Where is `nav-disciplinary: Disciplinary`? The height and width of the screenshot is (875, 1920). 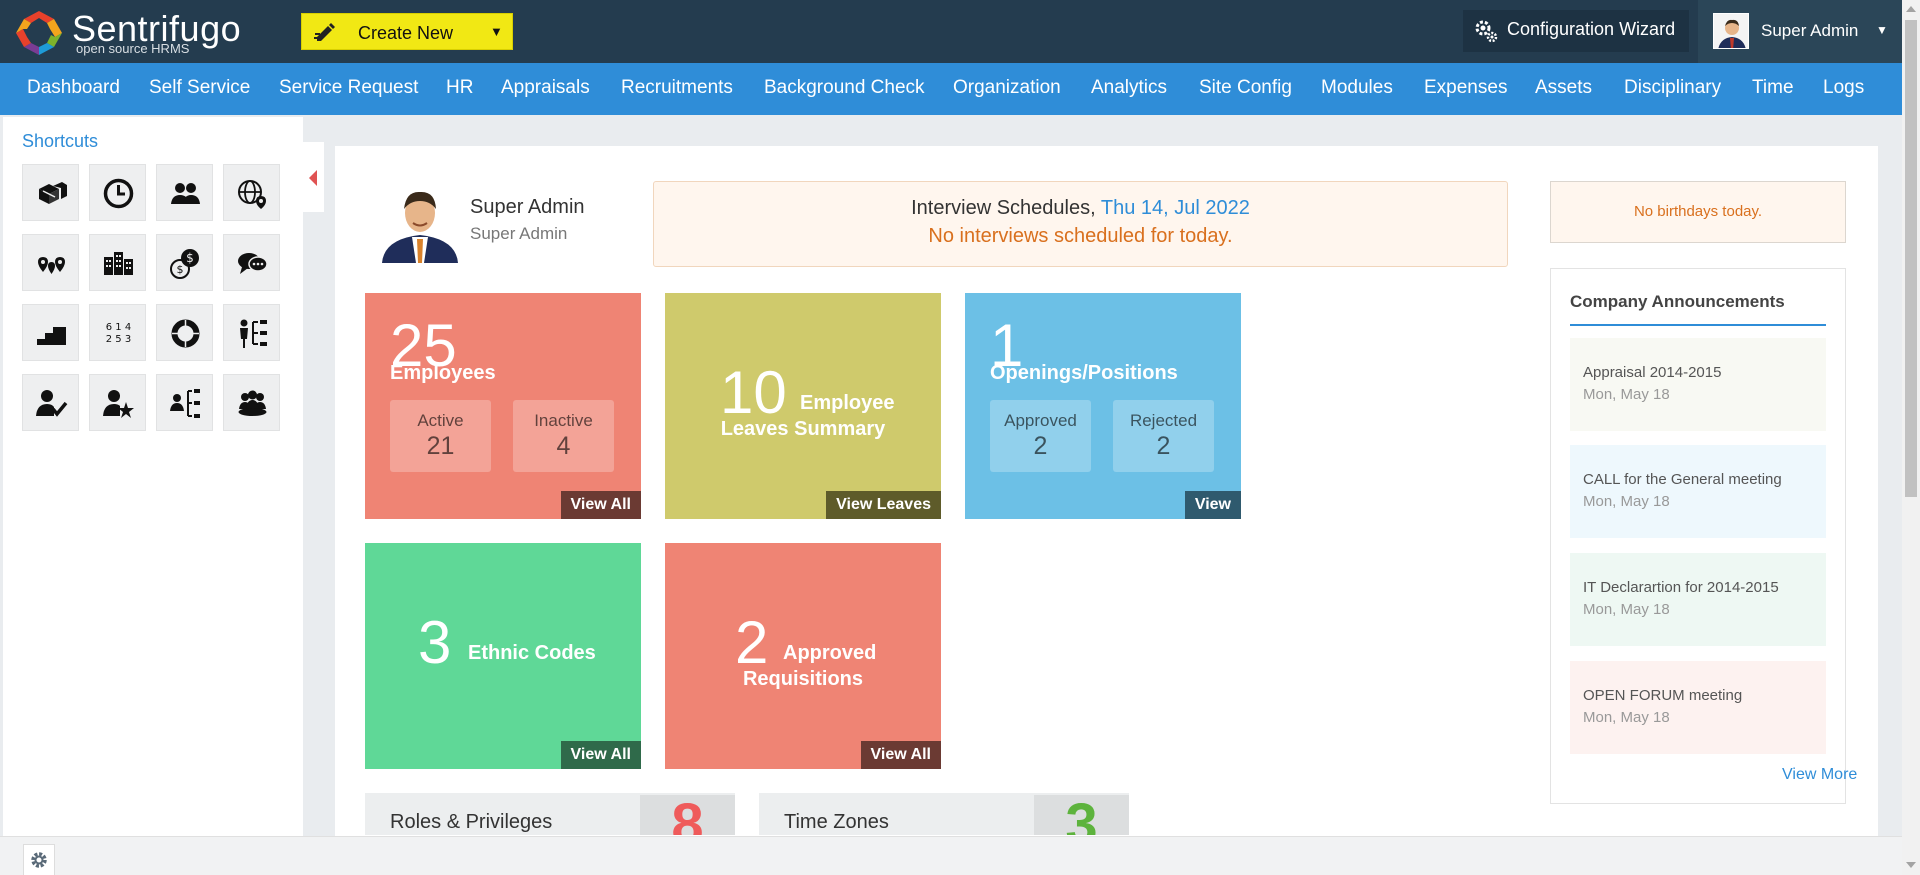 nav-disciplinary: Disciplinary is located at coordinates (1672, 88).